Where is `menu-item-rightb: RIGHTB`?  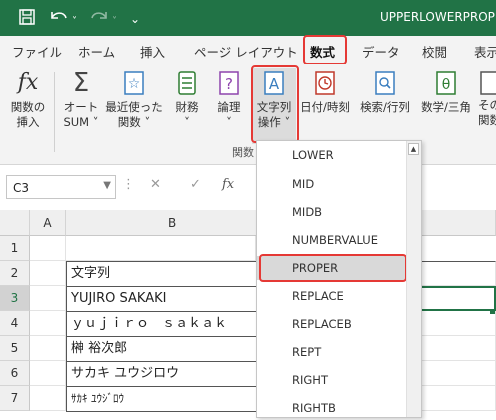 menu-item-rightb: RIGHTB is located at coordinates (332, 408).